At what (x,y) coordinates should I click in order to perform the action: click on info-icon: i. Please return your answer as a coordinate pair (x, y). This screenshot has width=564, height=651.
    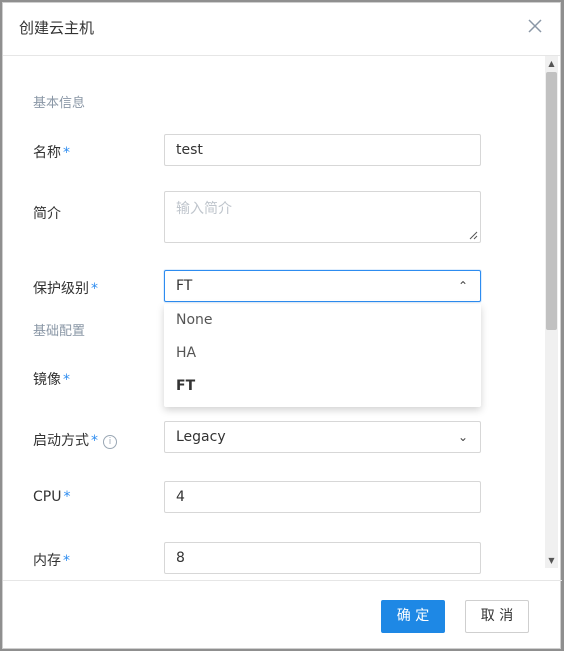
    Looking at the image, I should click on (110, 442).